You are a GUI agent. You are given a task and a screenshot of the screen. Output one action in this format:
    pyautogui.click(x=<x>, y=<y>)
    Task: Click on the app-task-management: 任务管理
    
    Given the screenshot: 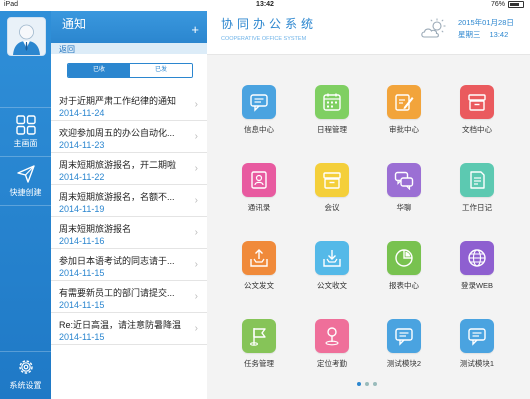 What is the action you would take?
    pyautogui.click(x=259, y=344)
    